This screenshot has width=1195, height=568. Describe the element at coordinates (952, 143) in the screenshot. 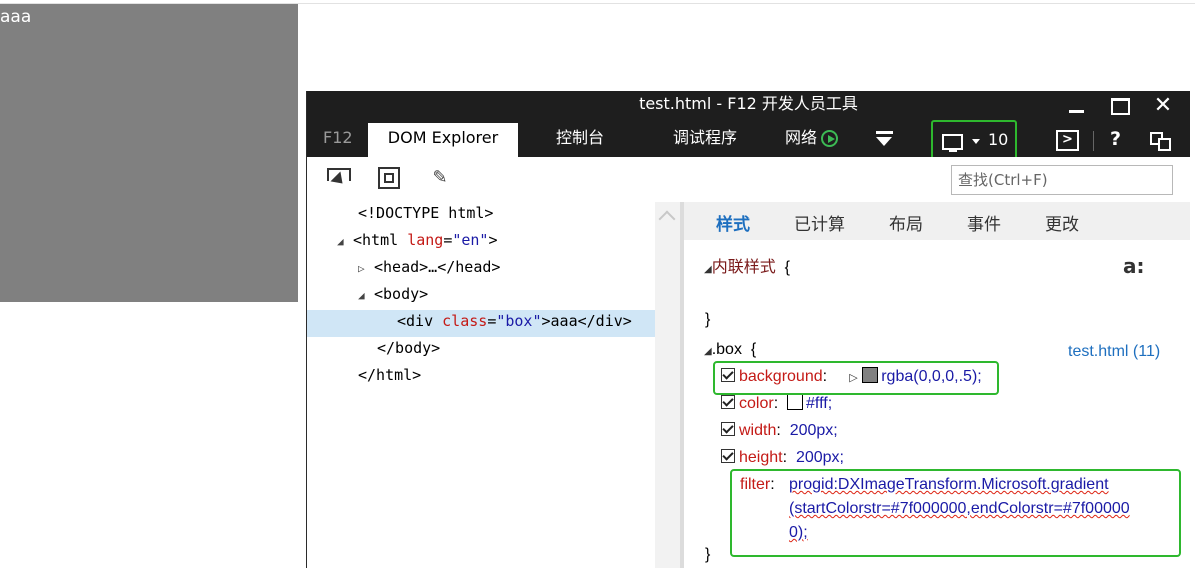

I see `monitor-icon` at that location.